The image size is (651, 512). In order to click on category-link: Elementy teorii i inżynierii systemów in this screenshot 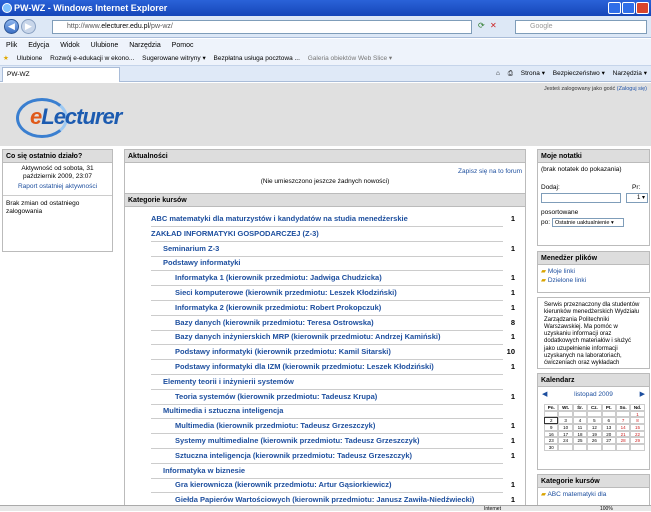, I will do `click(228, 382)`.